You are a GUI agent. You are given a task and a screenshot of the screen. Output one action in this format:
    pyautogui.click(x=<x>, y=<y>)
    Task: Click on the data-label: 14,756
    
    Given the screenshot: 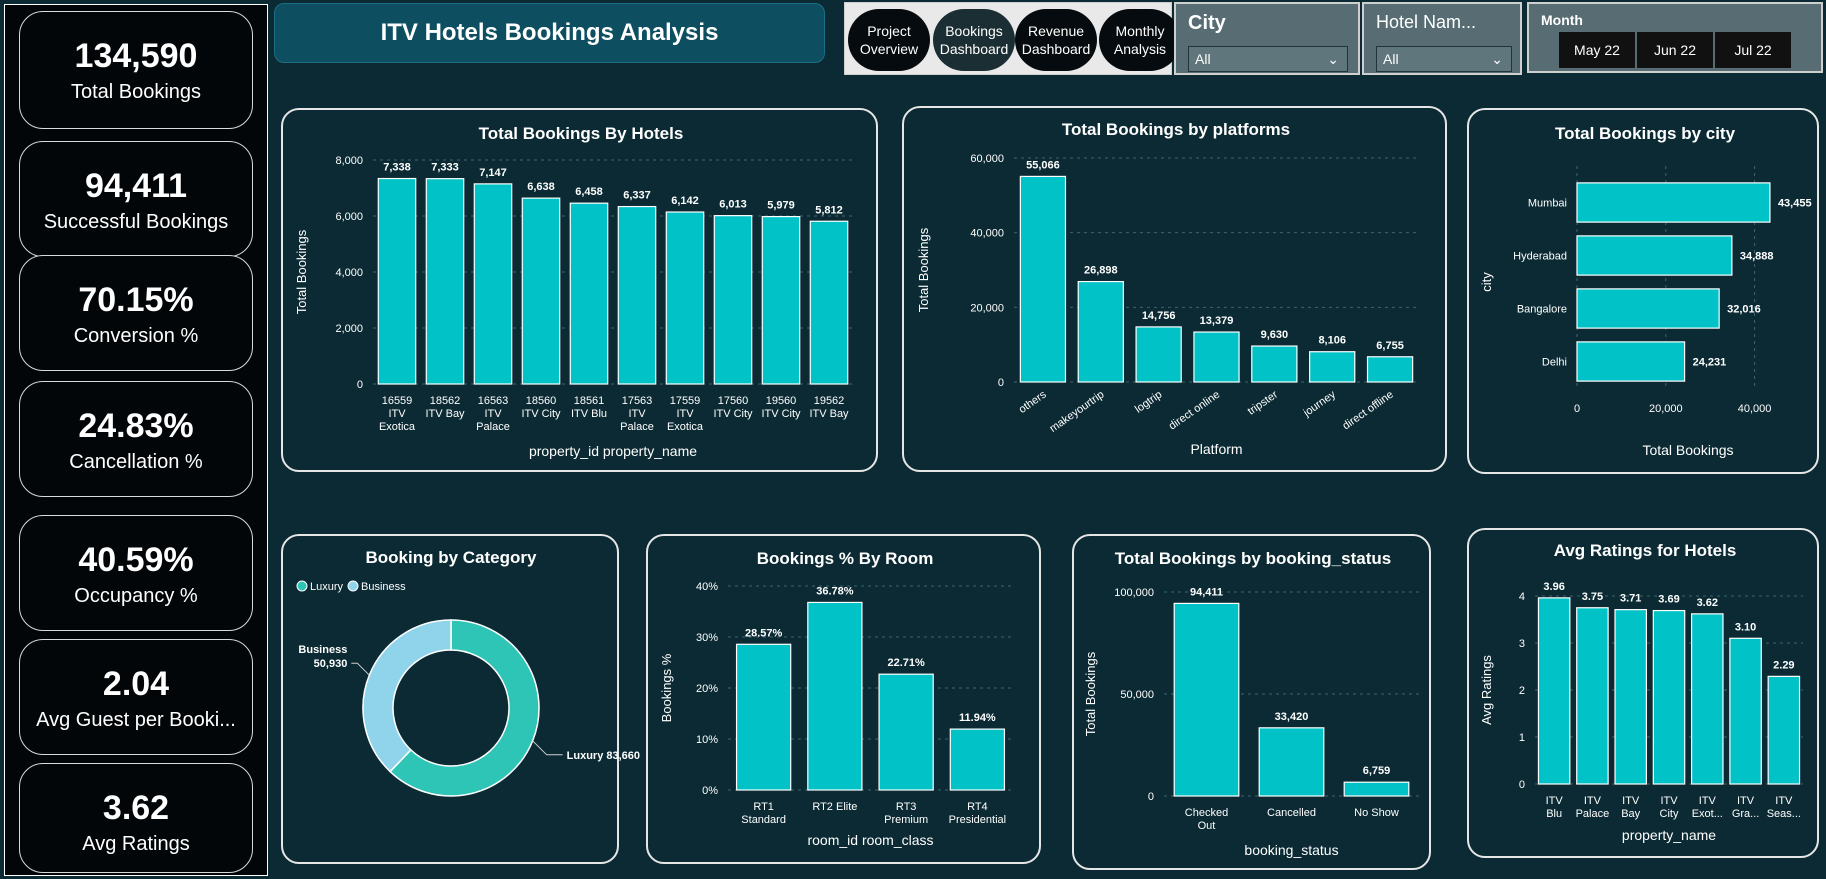 What is the action you would take?
    pyautogui.click(x=1159, y=316)
    